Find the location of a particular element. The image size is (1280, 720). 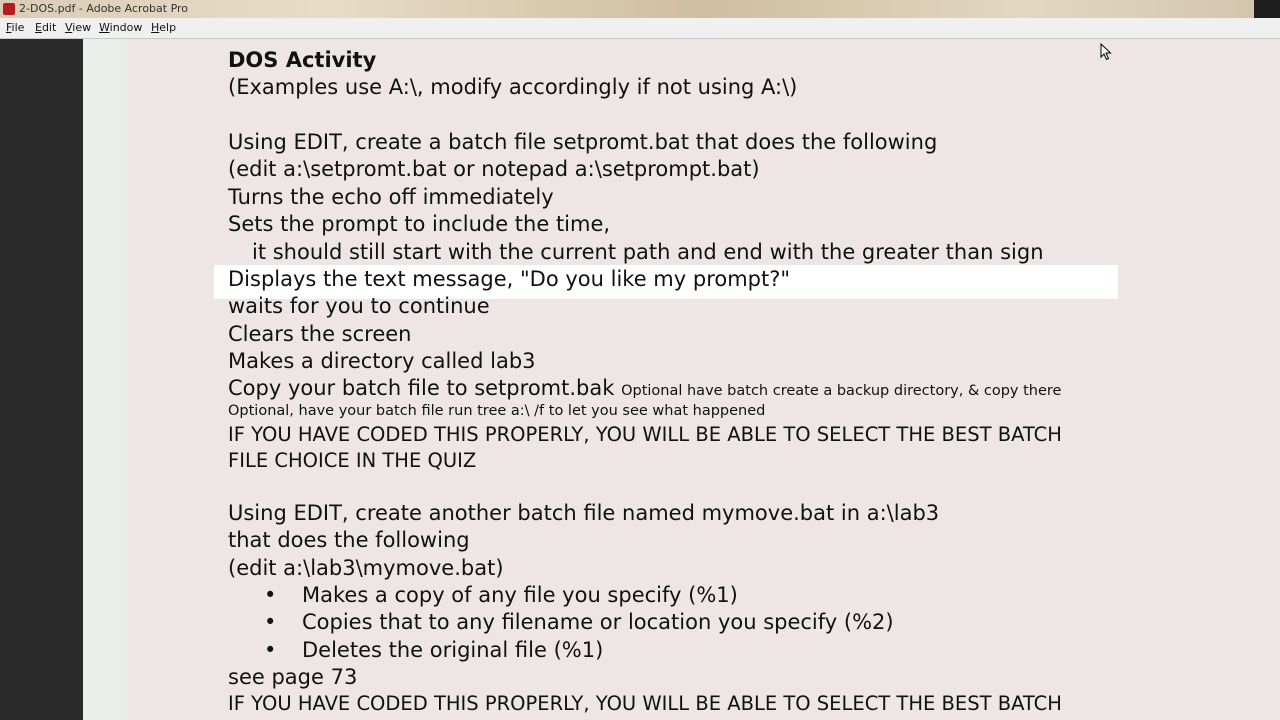

page-margin is located at coordinates (105, 379).